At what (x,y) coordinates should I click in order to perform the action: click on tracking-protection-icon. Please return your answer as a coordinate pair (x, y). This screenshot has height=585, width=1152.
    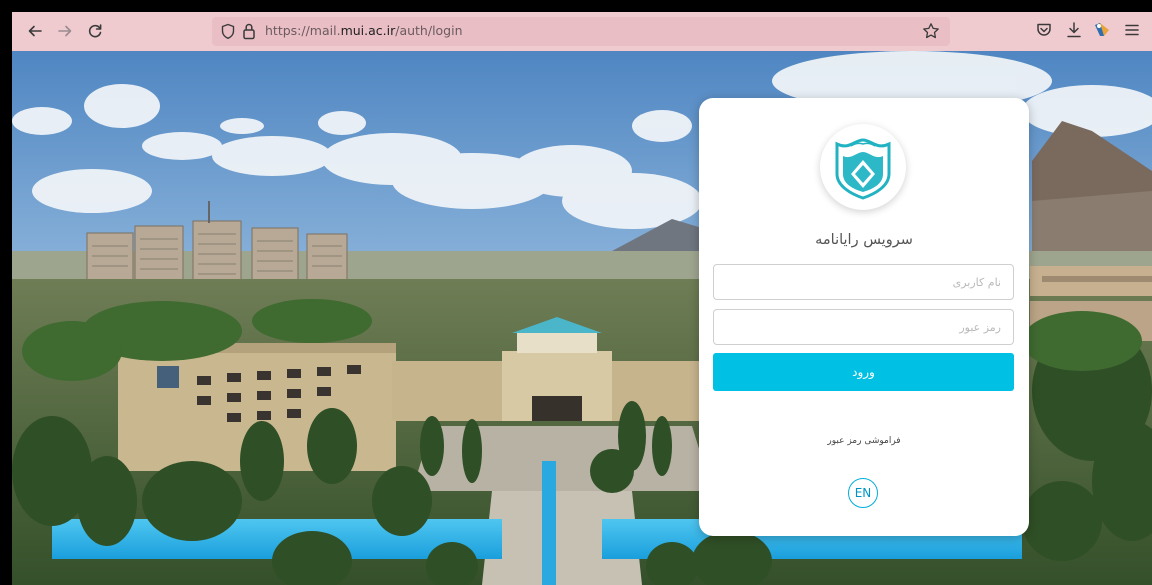
    Looking at the image, I should click on (228, 33).